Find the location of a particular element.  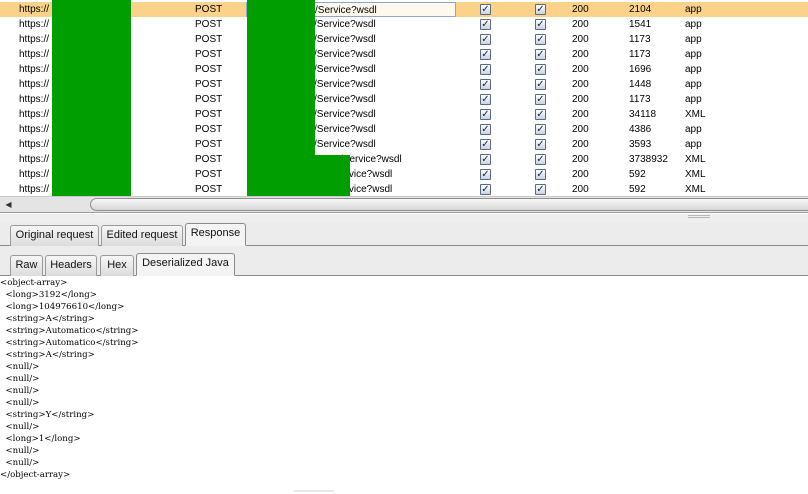

length-cell: 3738932 is located at coordinates (648, 159).